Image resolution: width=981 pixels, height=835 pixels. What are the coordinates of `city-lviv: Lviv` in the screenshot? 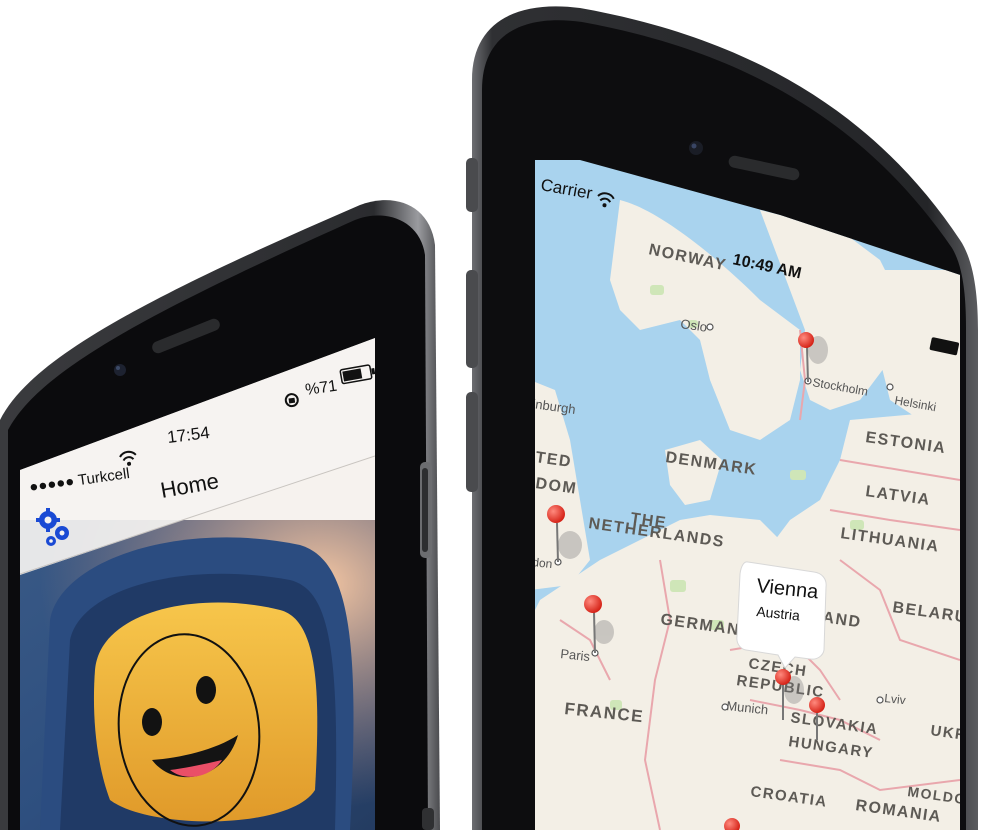 It's located at (895, 699).